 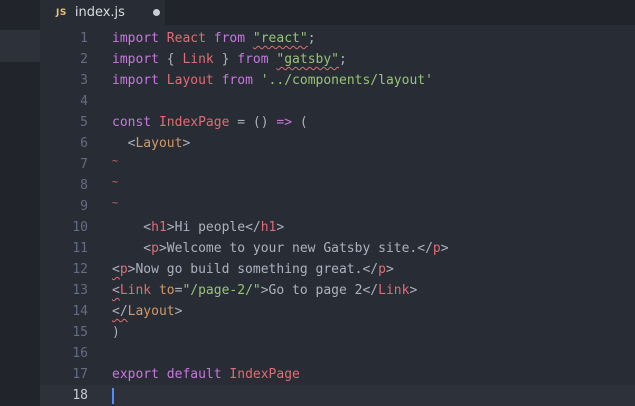 I want to click on code-line: 6 <Layout>, so click(x=337, y=143).